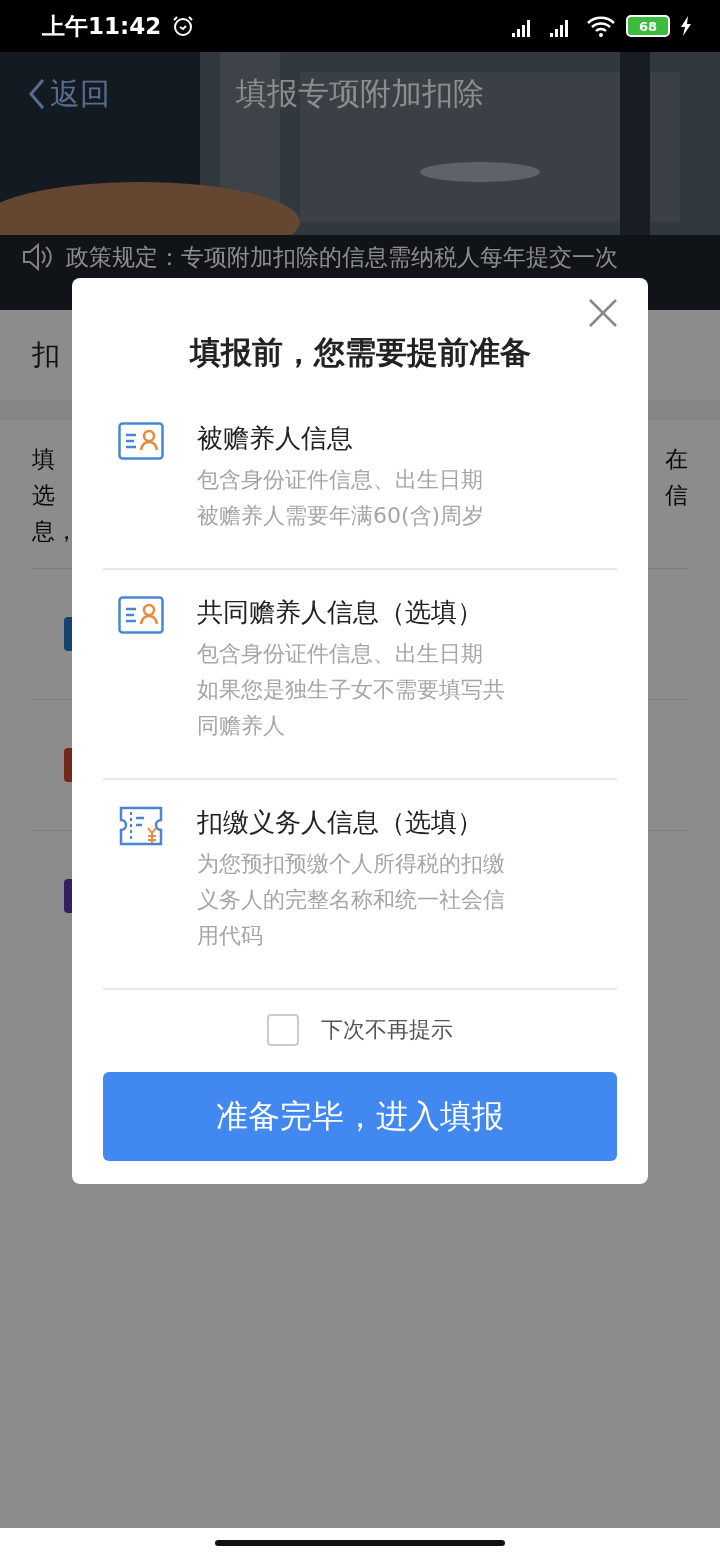 The image size is (720, 1560). What do you see at coordinates (43, 495) in the screenshot?
I see `body-text: 选` at bounding box center [43, 495].